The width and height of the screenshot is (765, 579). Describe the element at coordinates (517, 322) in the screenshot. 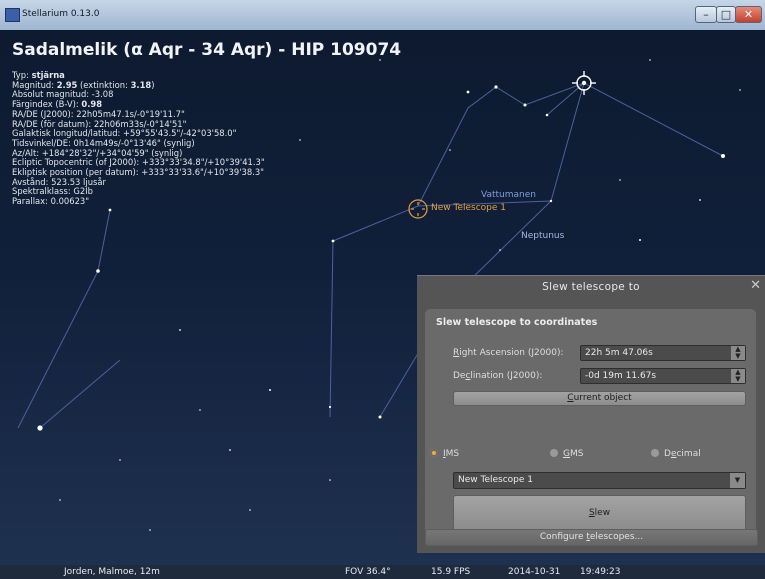

I see `panel-heading: Slew telescope to coordinates` at that location.